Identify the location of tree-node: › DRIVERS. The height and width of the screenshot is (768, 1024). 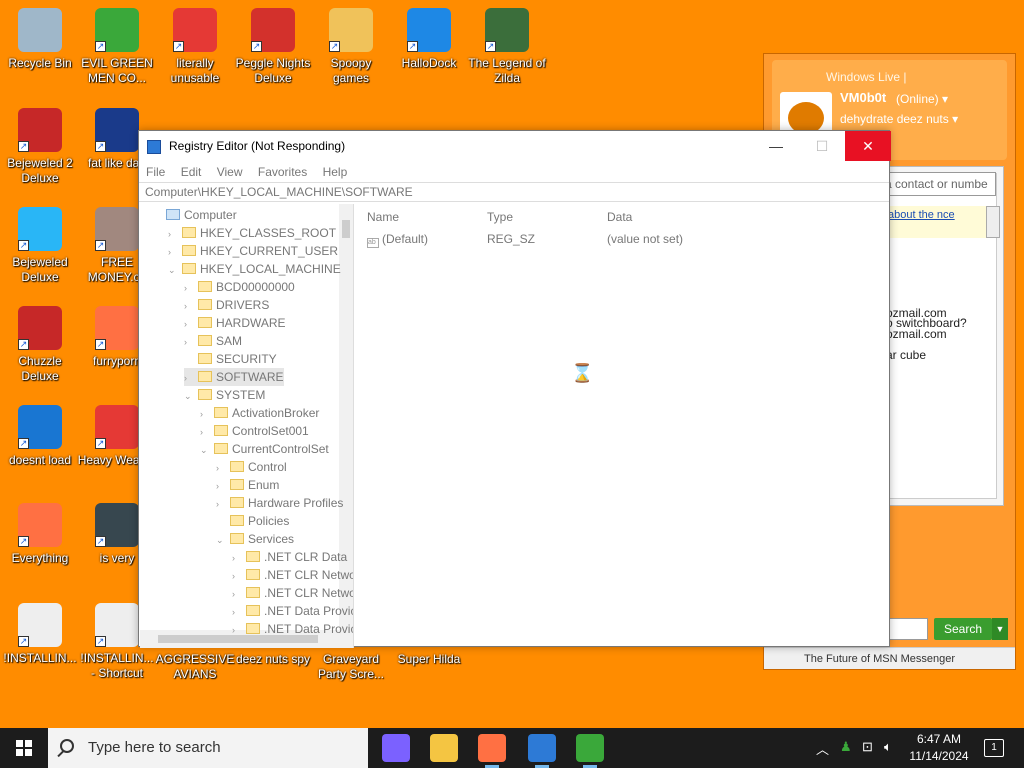
(226, 305).